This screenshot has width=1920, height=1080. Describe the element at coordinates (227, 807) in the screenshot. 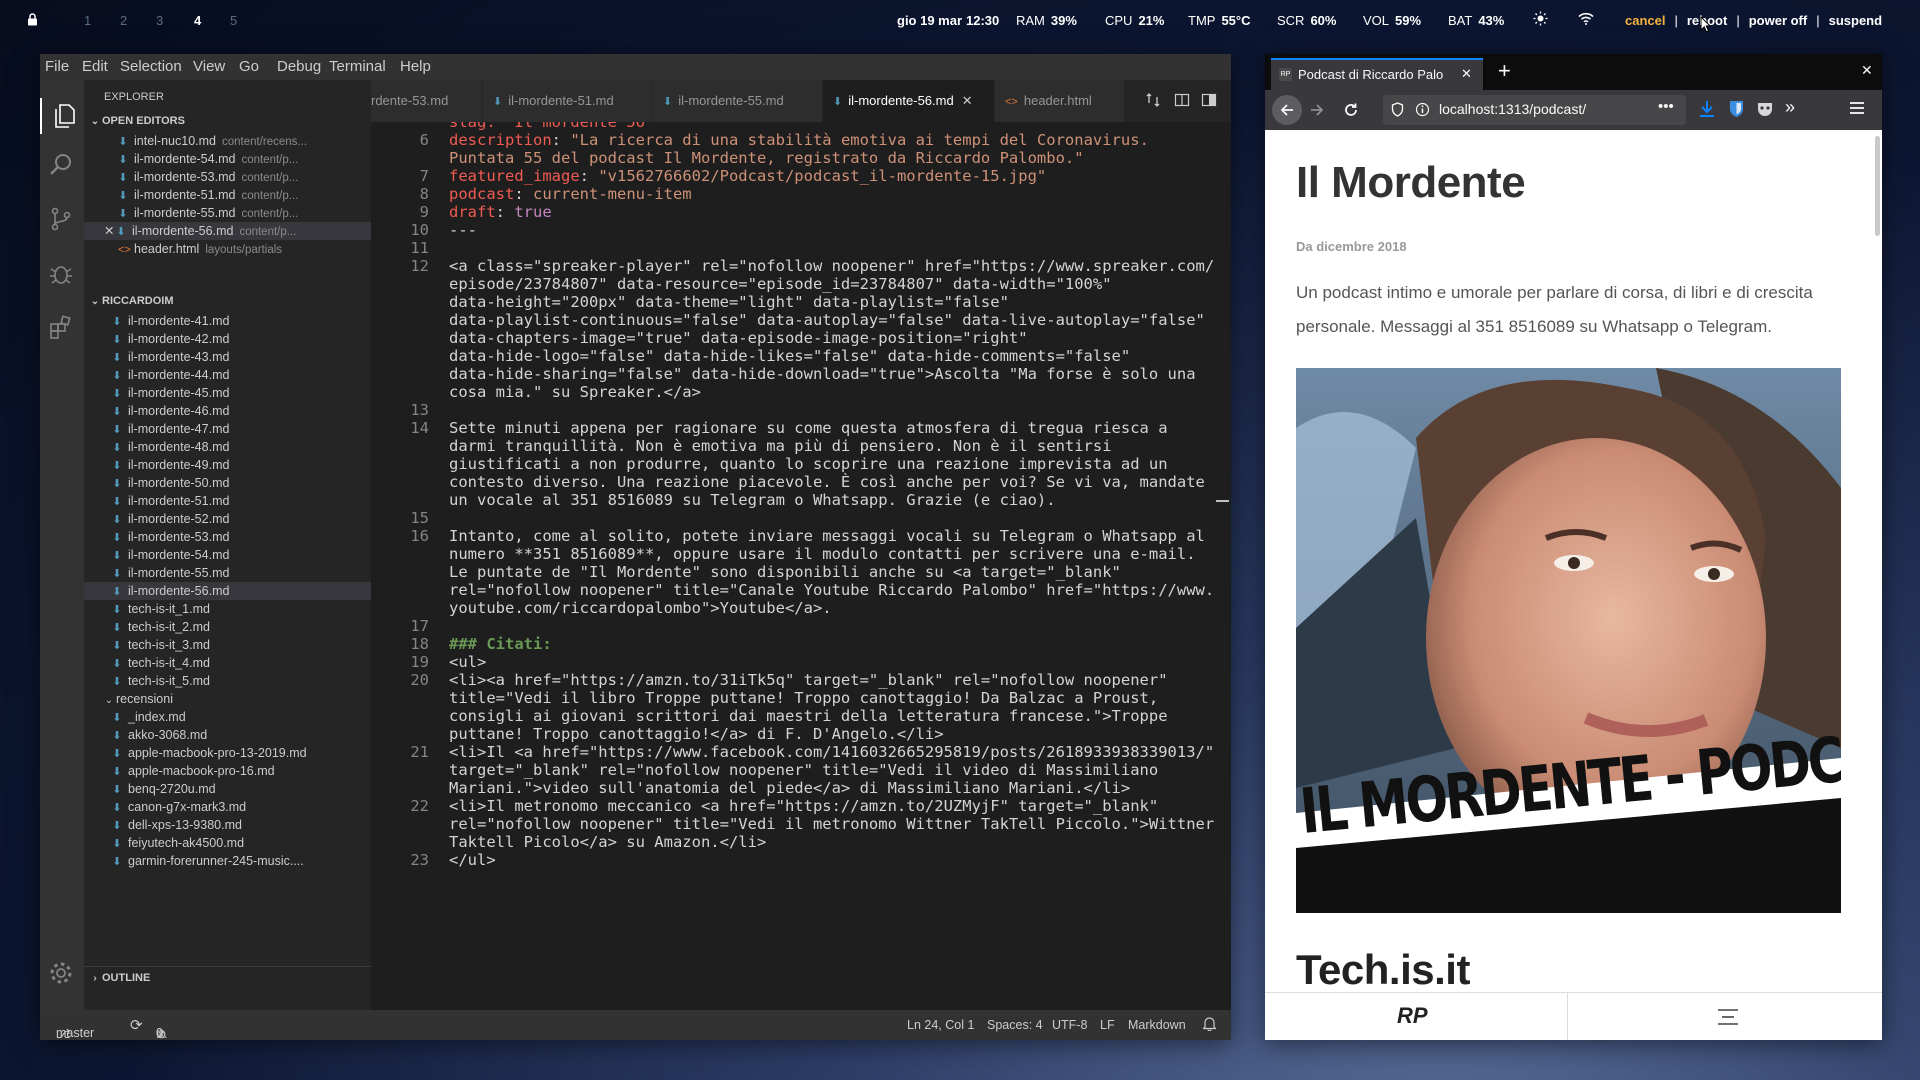

I see `file-tree-item: ⬇ canon-g7x-mark3.md` at that location.